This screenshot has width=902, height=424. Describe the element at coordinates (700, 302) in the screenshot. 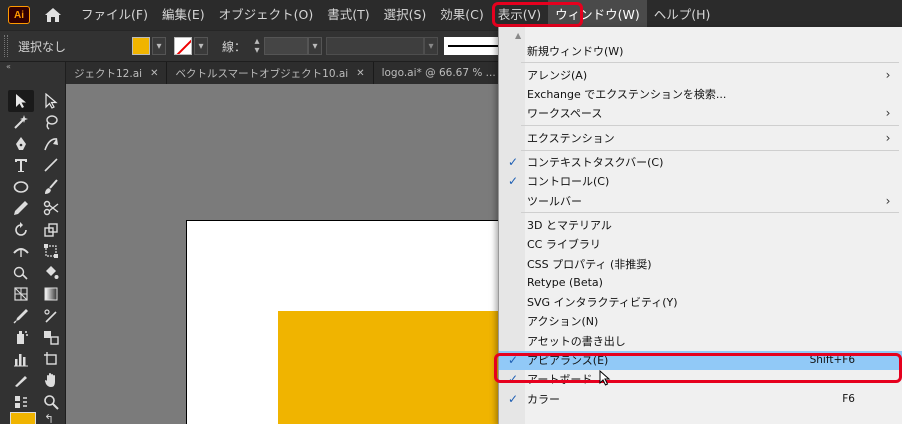

I see `window-menu-item: SVG インタラクティビティ(Y)` at that location.